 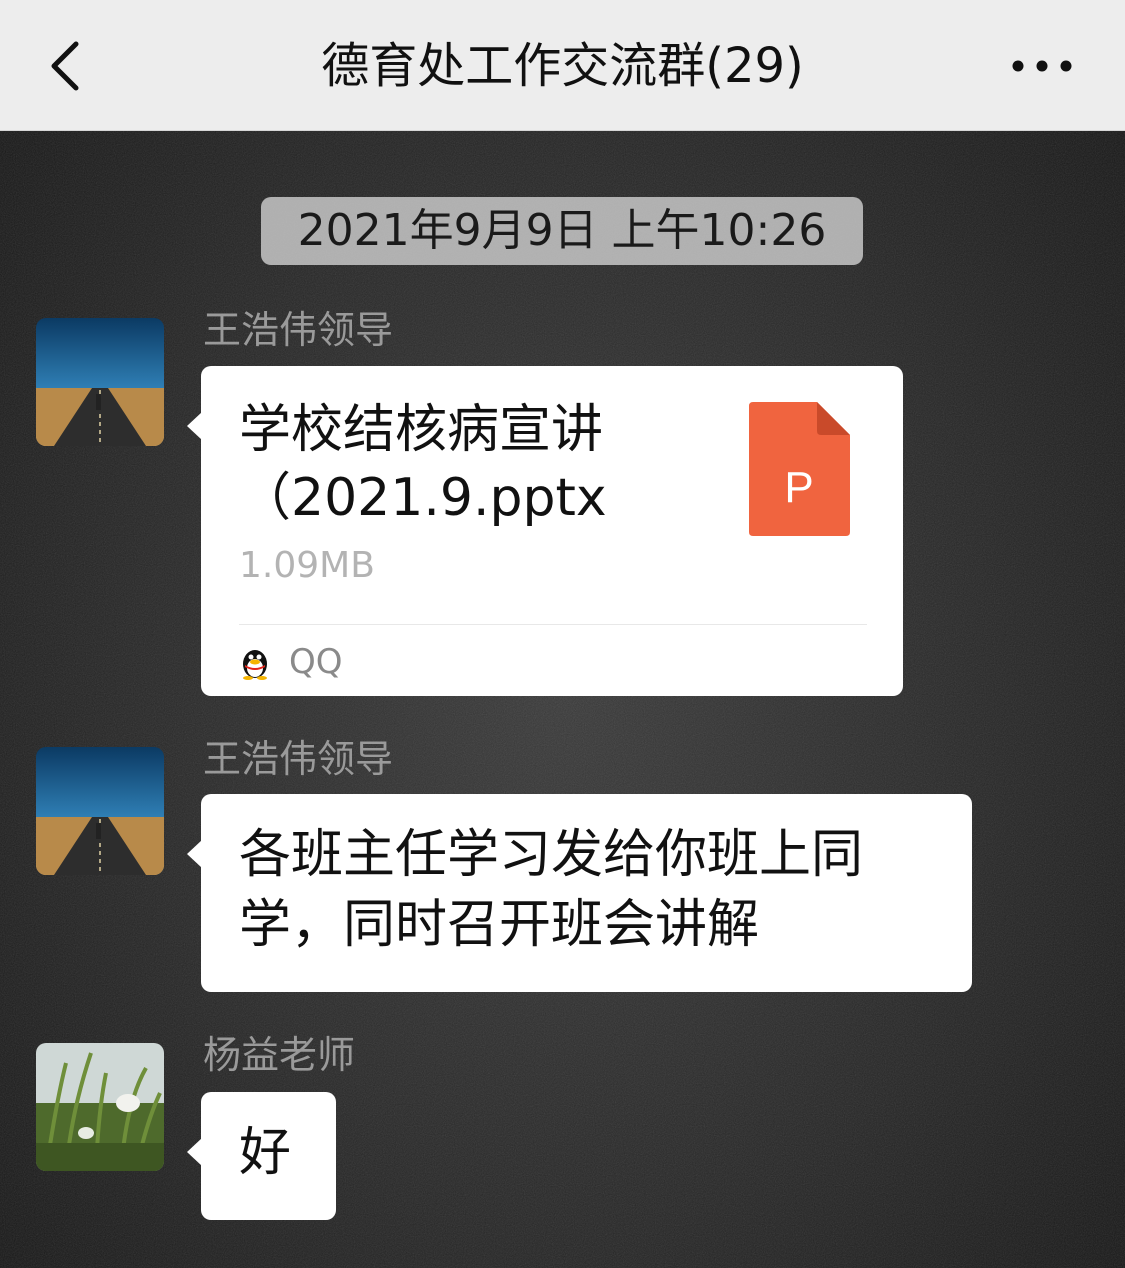 I want to click on qq-penguin-icon, so click(x=255, y=665).